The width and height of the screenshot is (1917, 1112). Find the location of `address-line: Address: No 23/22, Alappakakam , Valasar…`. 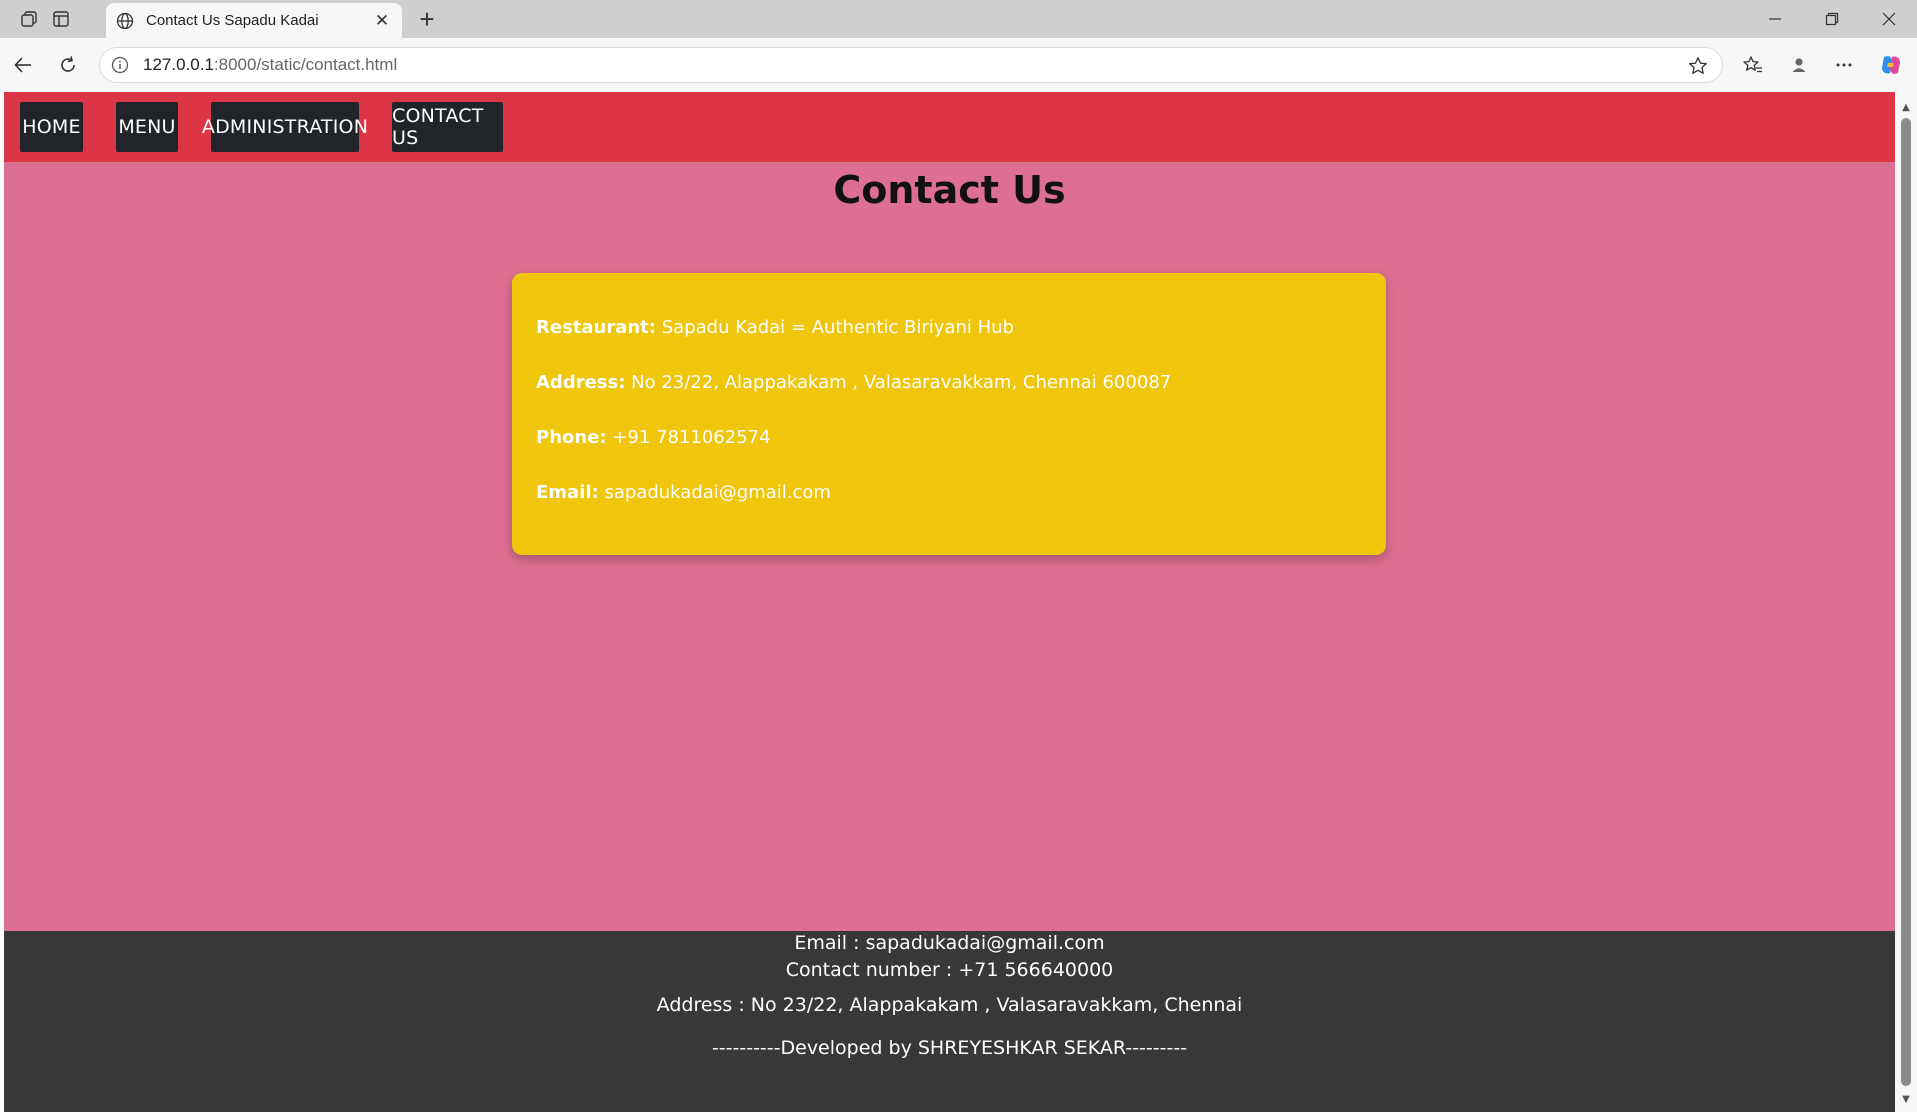

address-line: Address: No 23/22, Alappakakam , Valasar… is located at coordinates (949, 383).